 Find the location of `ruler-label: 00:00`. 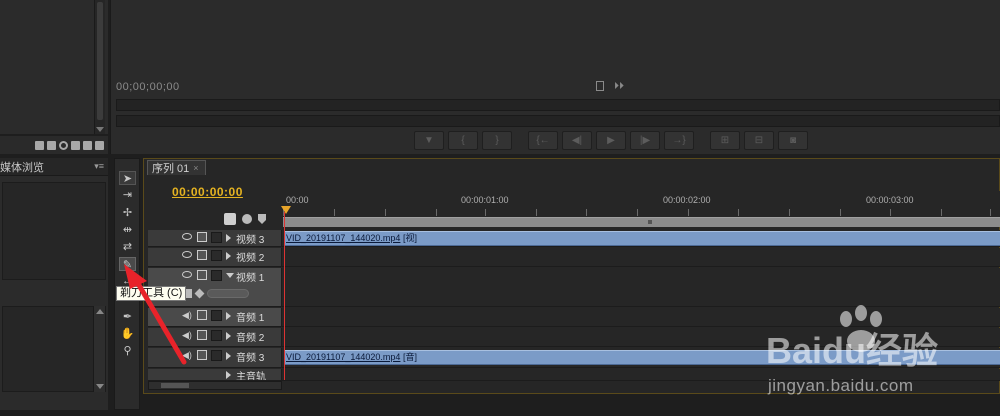

ruler-label: 00:00 is located at coordinates (297, 200).